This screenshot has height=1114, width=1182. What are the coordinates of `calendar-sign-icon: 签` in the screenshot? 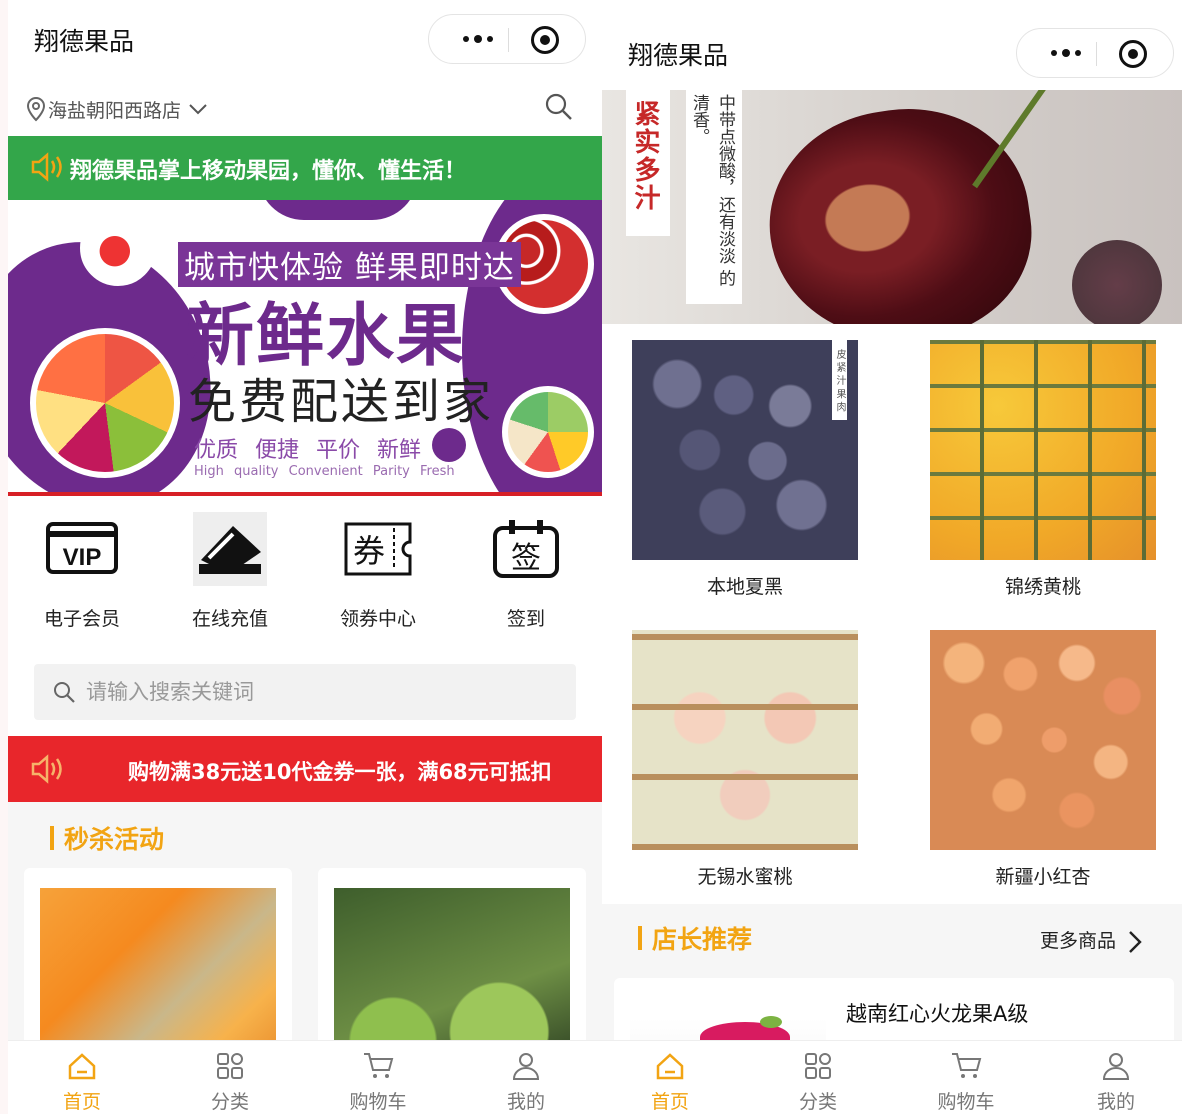 It's located at (526, 549).